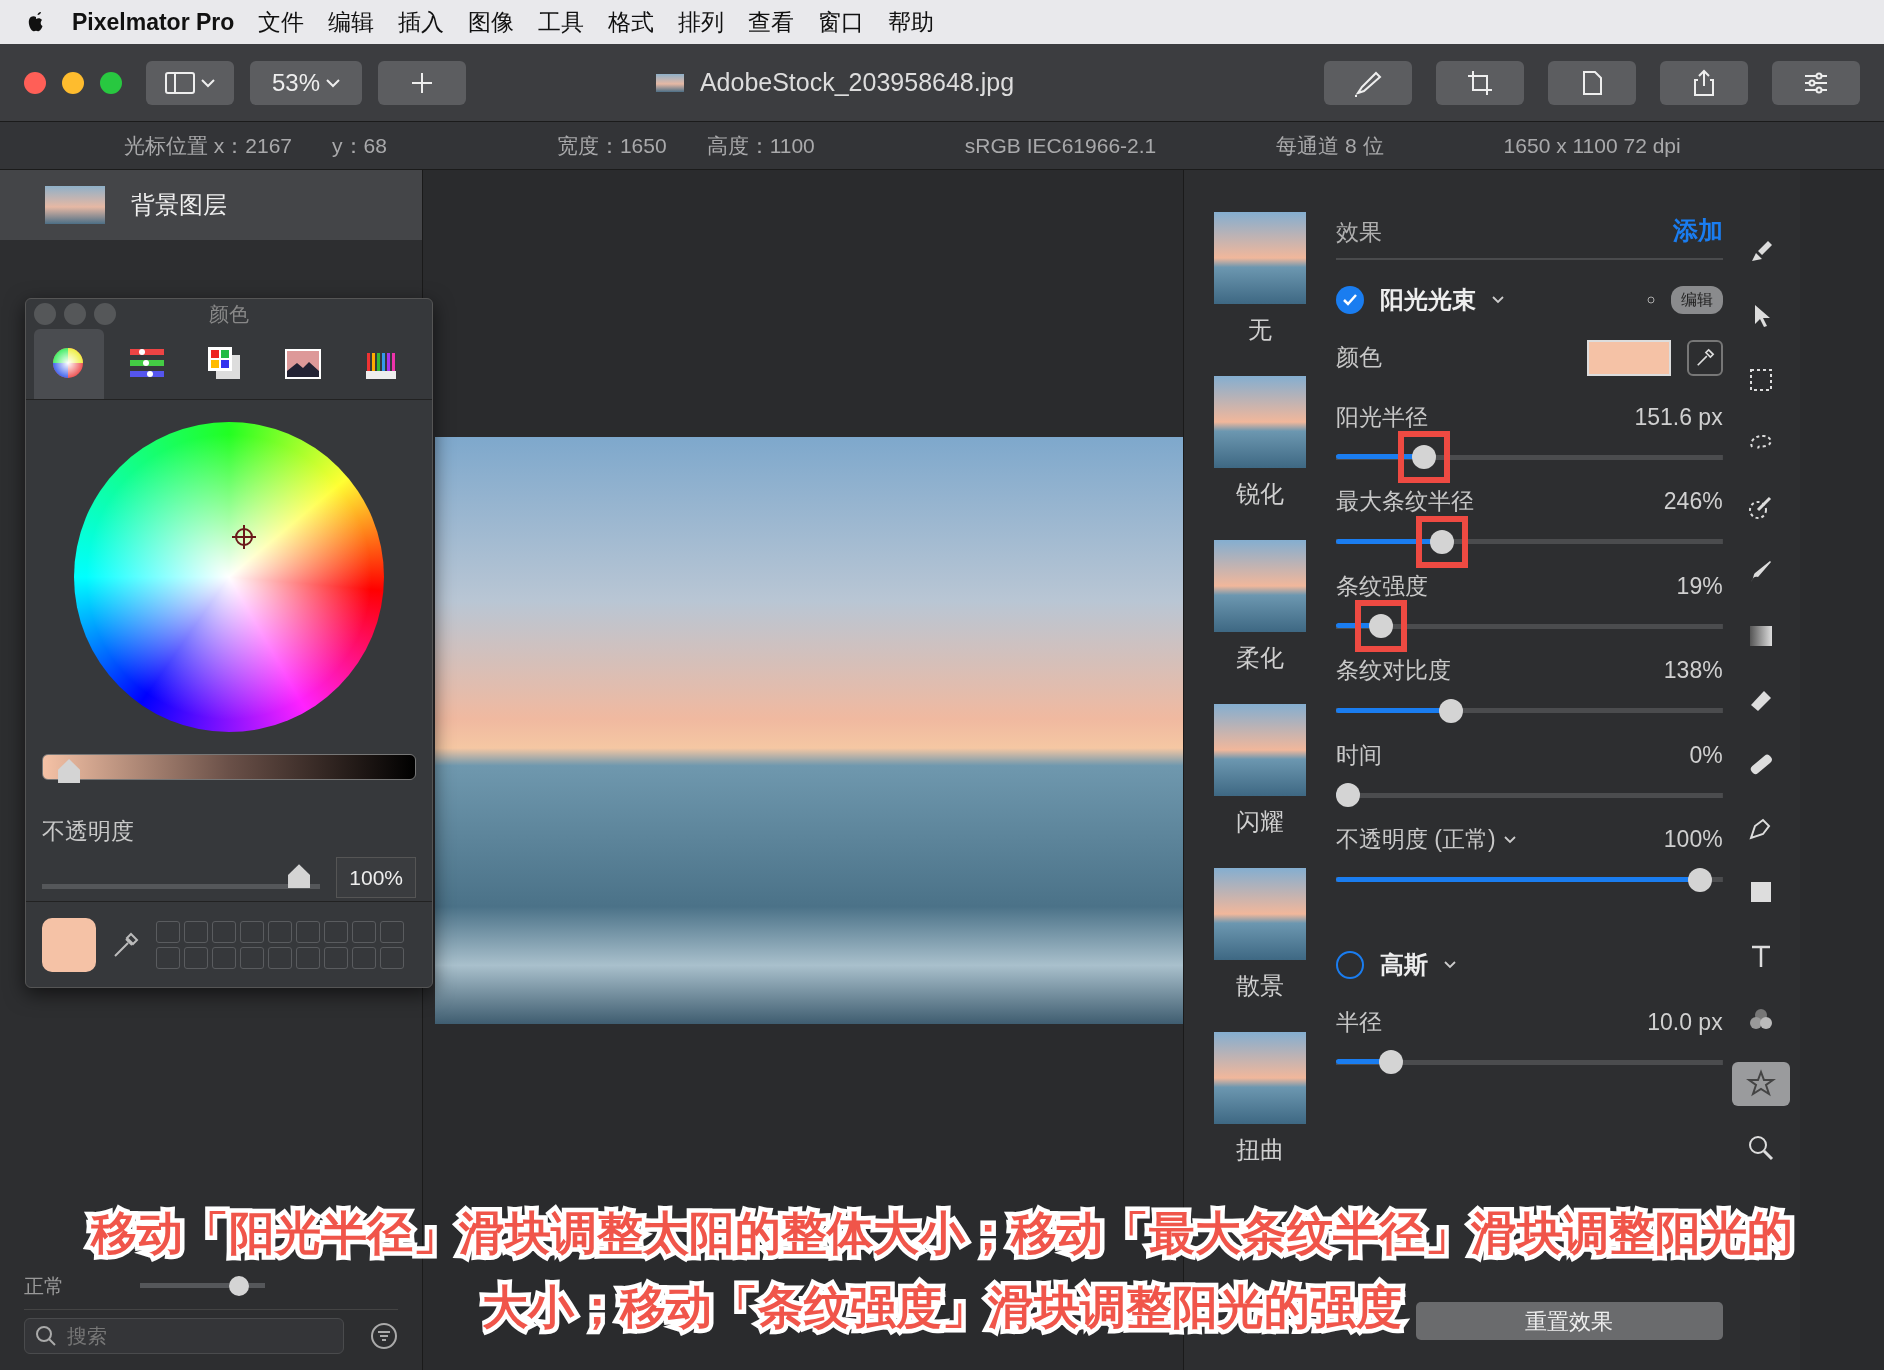 Image resolution: width=1884 pixels, height=1370 pixels. Describe the element at coordinates (857, 82) in the screenshot. I see `document-title: AdobeStock_203958648.jpg` at that location.